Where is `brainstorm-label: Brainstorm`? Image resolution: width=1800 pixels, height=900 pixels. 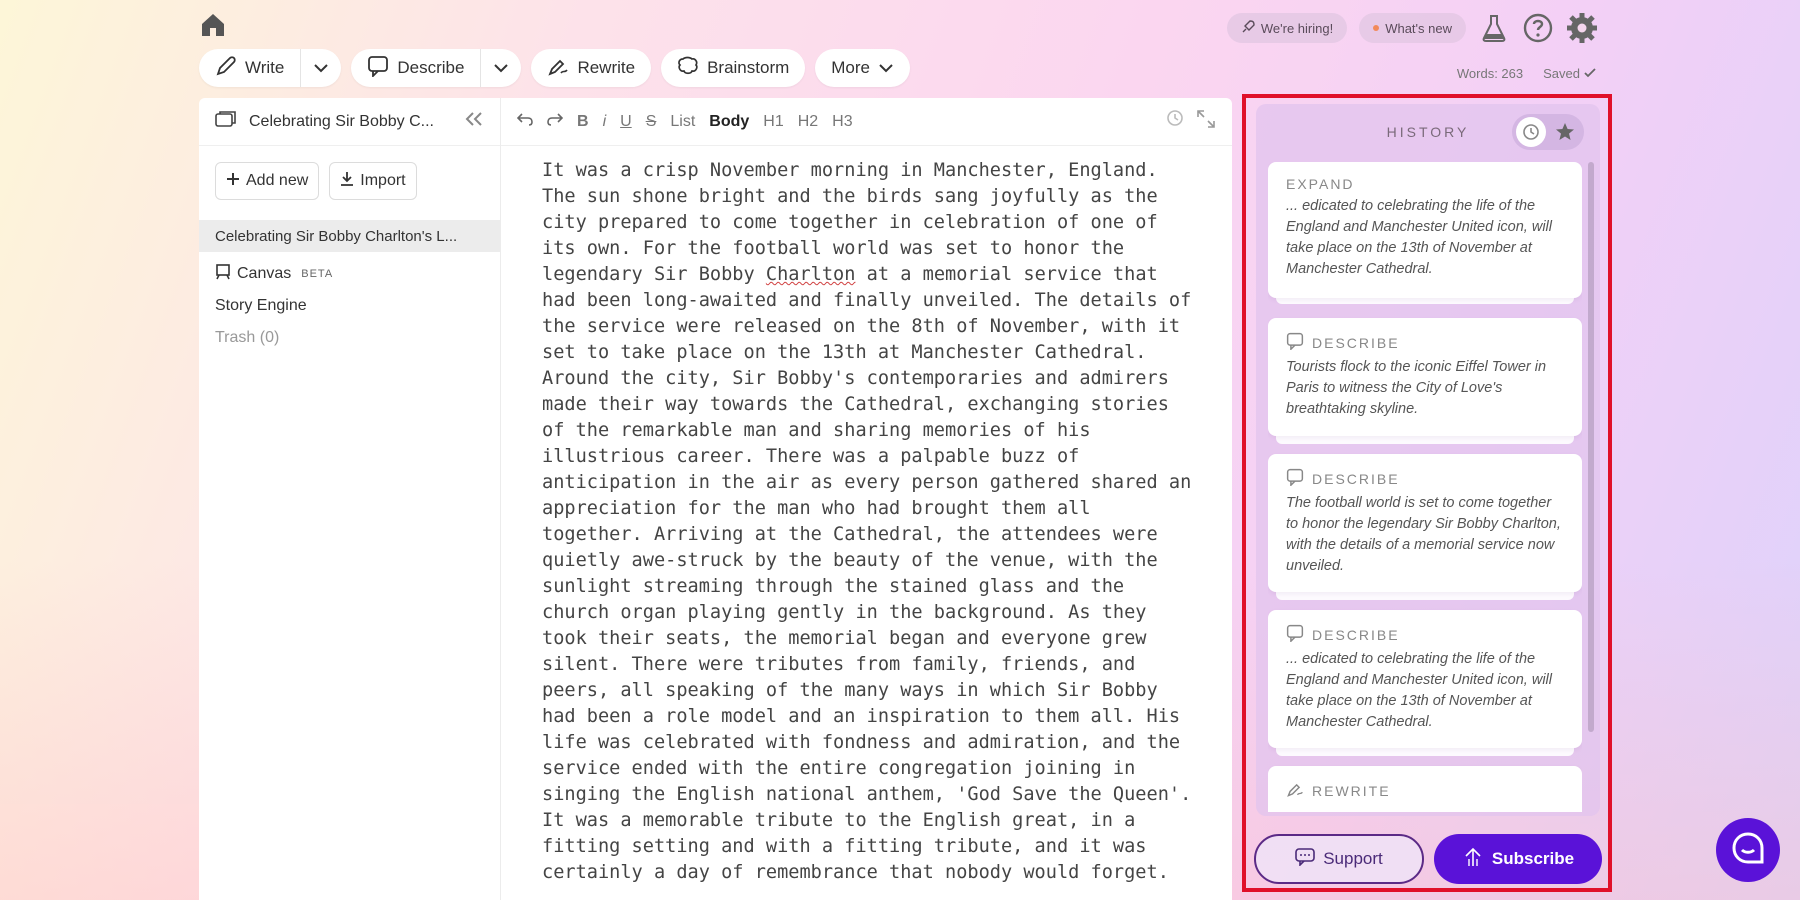
brainstorm-label: Brainstorm is located at coordinates (748, 68).